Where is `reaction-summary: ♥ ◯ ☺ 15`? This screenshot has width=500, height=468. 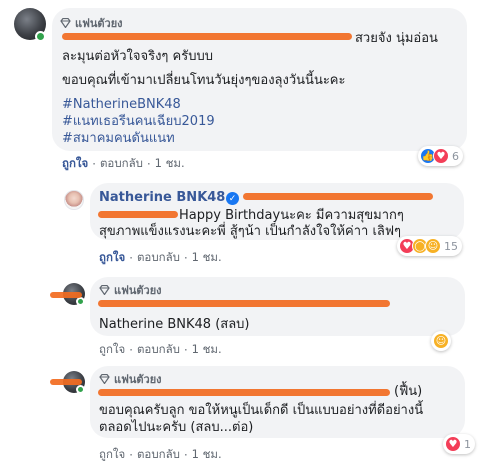
reaction-summary: ♥ ◯ ☺ 15 is located at coordinates (429, 246).